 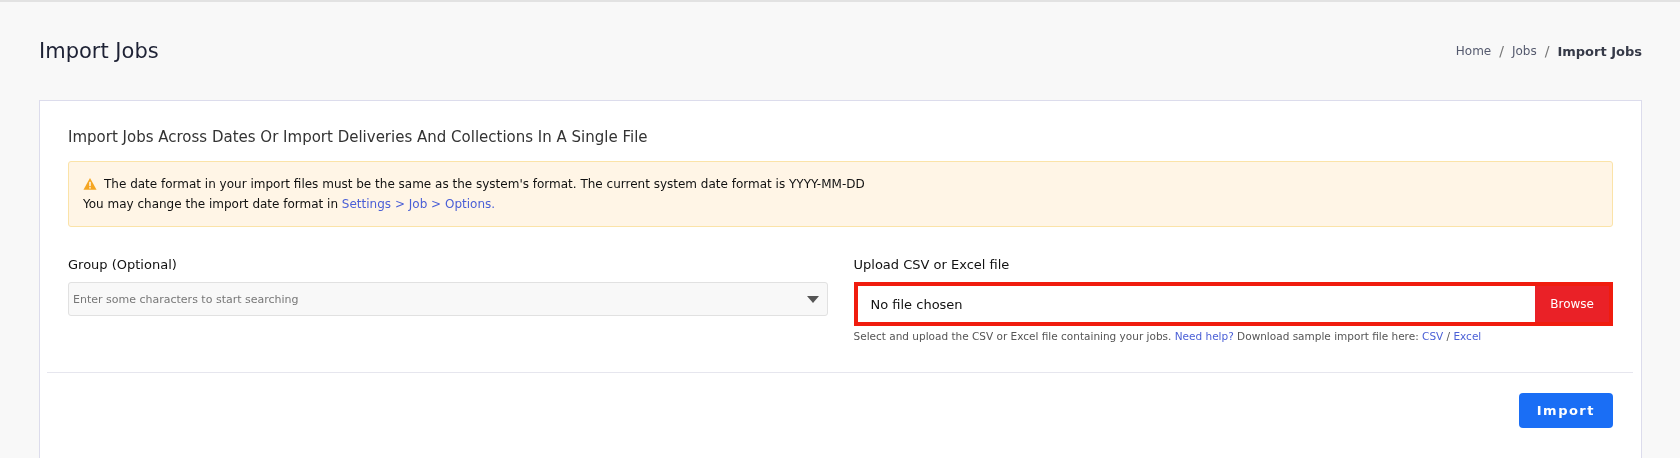 I want to click on file-name: No file chosen, so click(x=916, y=304).